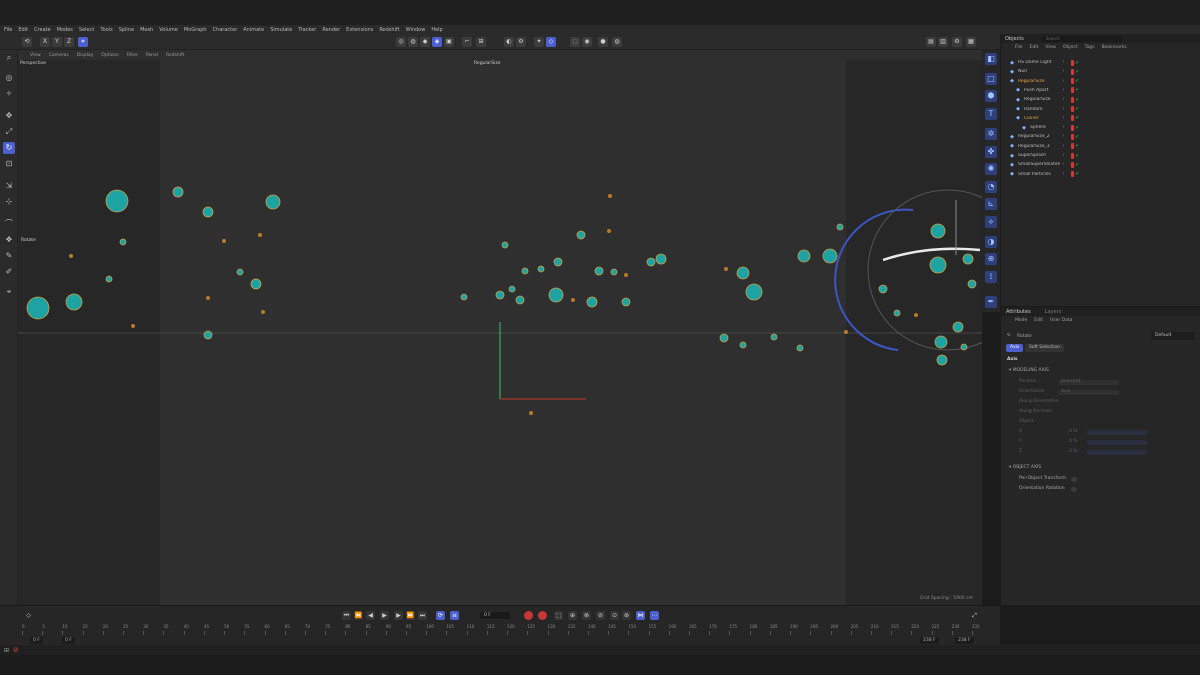 The height and width of the screenshot is (675, 1200). I want to click on menu-item-animate: Animate, so click(253, 30).